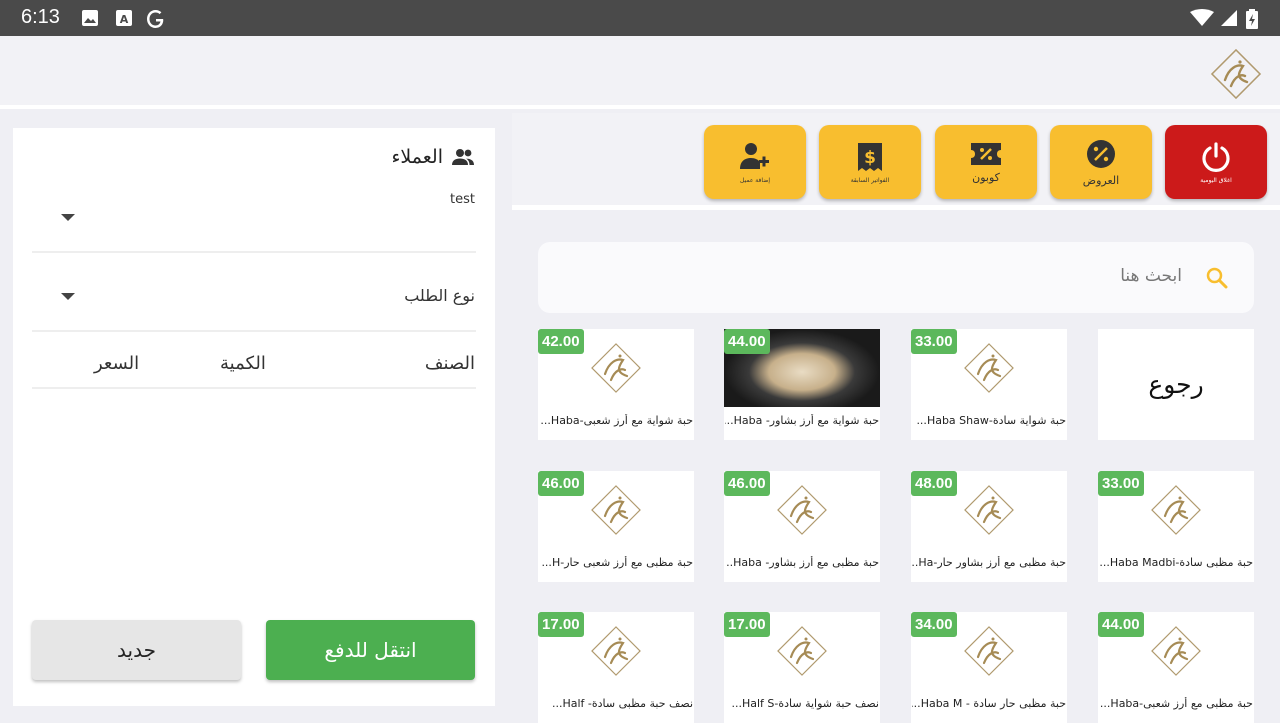 The width and height of the screenshot is (1280, 723). What do you see at coordinates (462, 199) in the screenshot?
I see `customer-selected-value: test` at bounding box center [462, 199].